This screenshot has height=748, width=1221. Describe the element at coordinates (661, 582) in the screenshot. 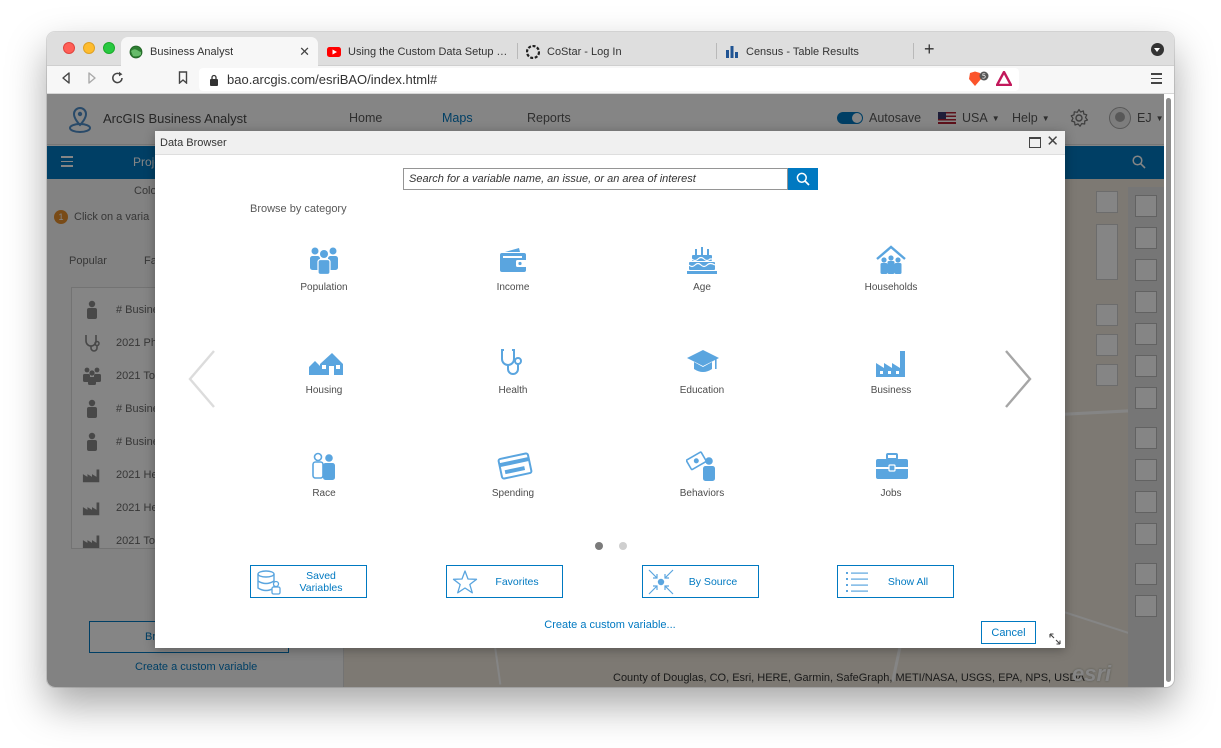

I see `by-source-icon` at that location.